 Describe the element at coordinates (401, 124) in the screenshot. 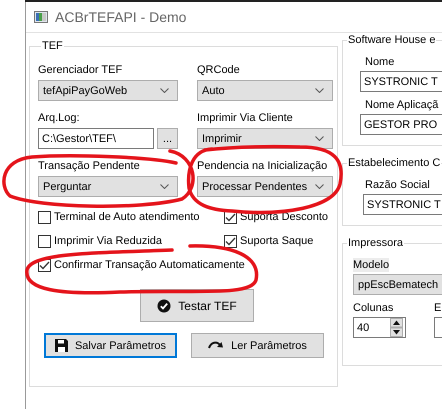

I see `text-field: GESTOR PRO` at that location.